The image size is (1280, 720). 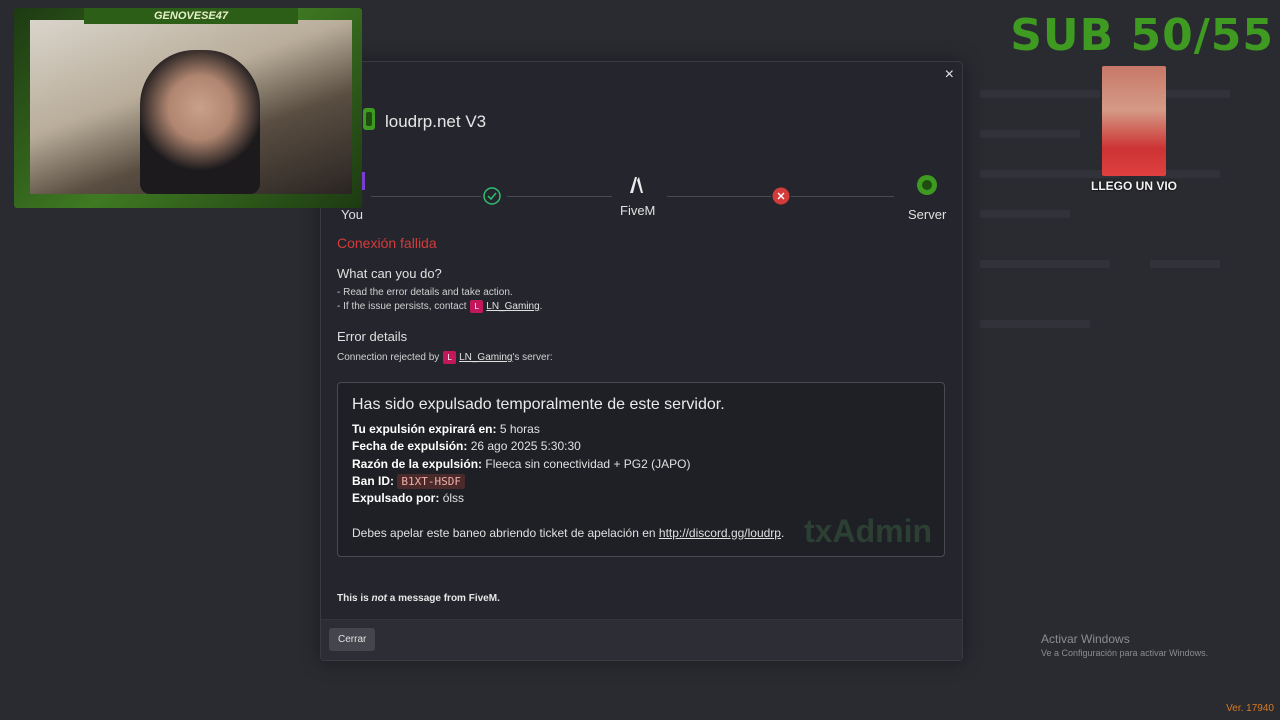 What do you see at coordinates (532, 358) in the screenshot?
I see `rejected-suffix: 's server:` at bounding box center [532, 358].